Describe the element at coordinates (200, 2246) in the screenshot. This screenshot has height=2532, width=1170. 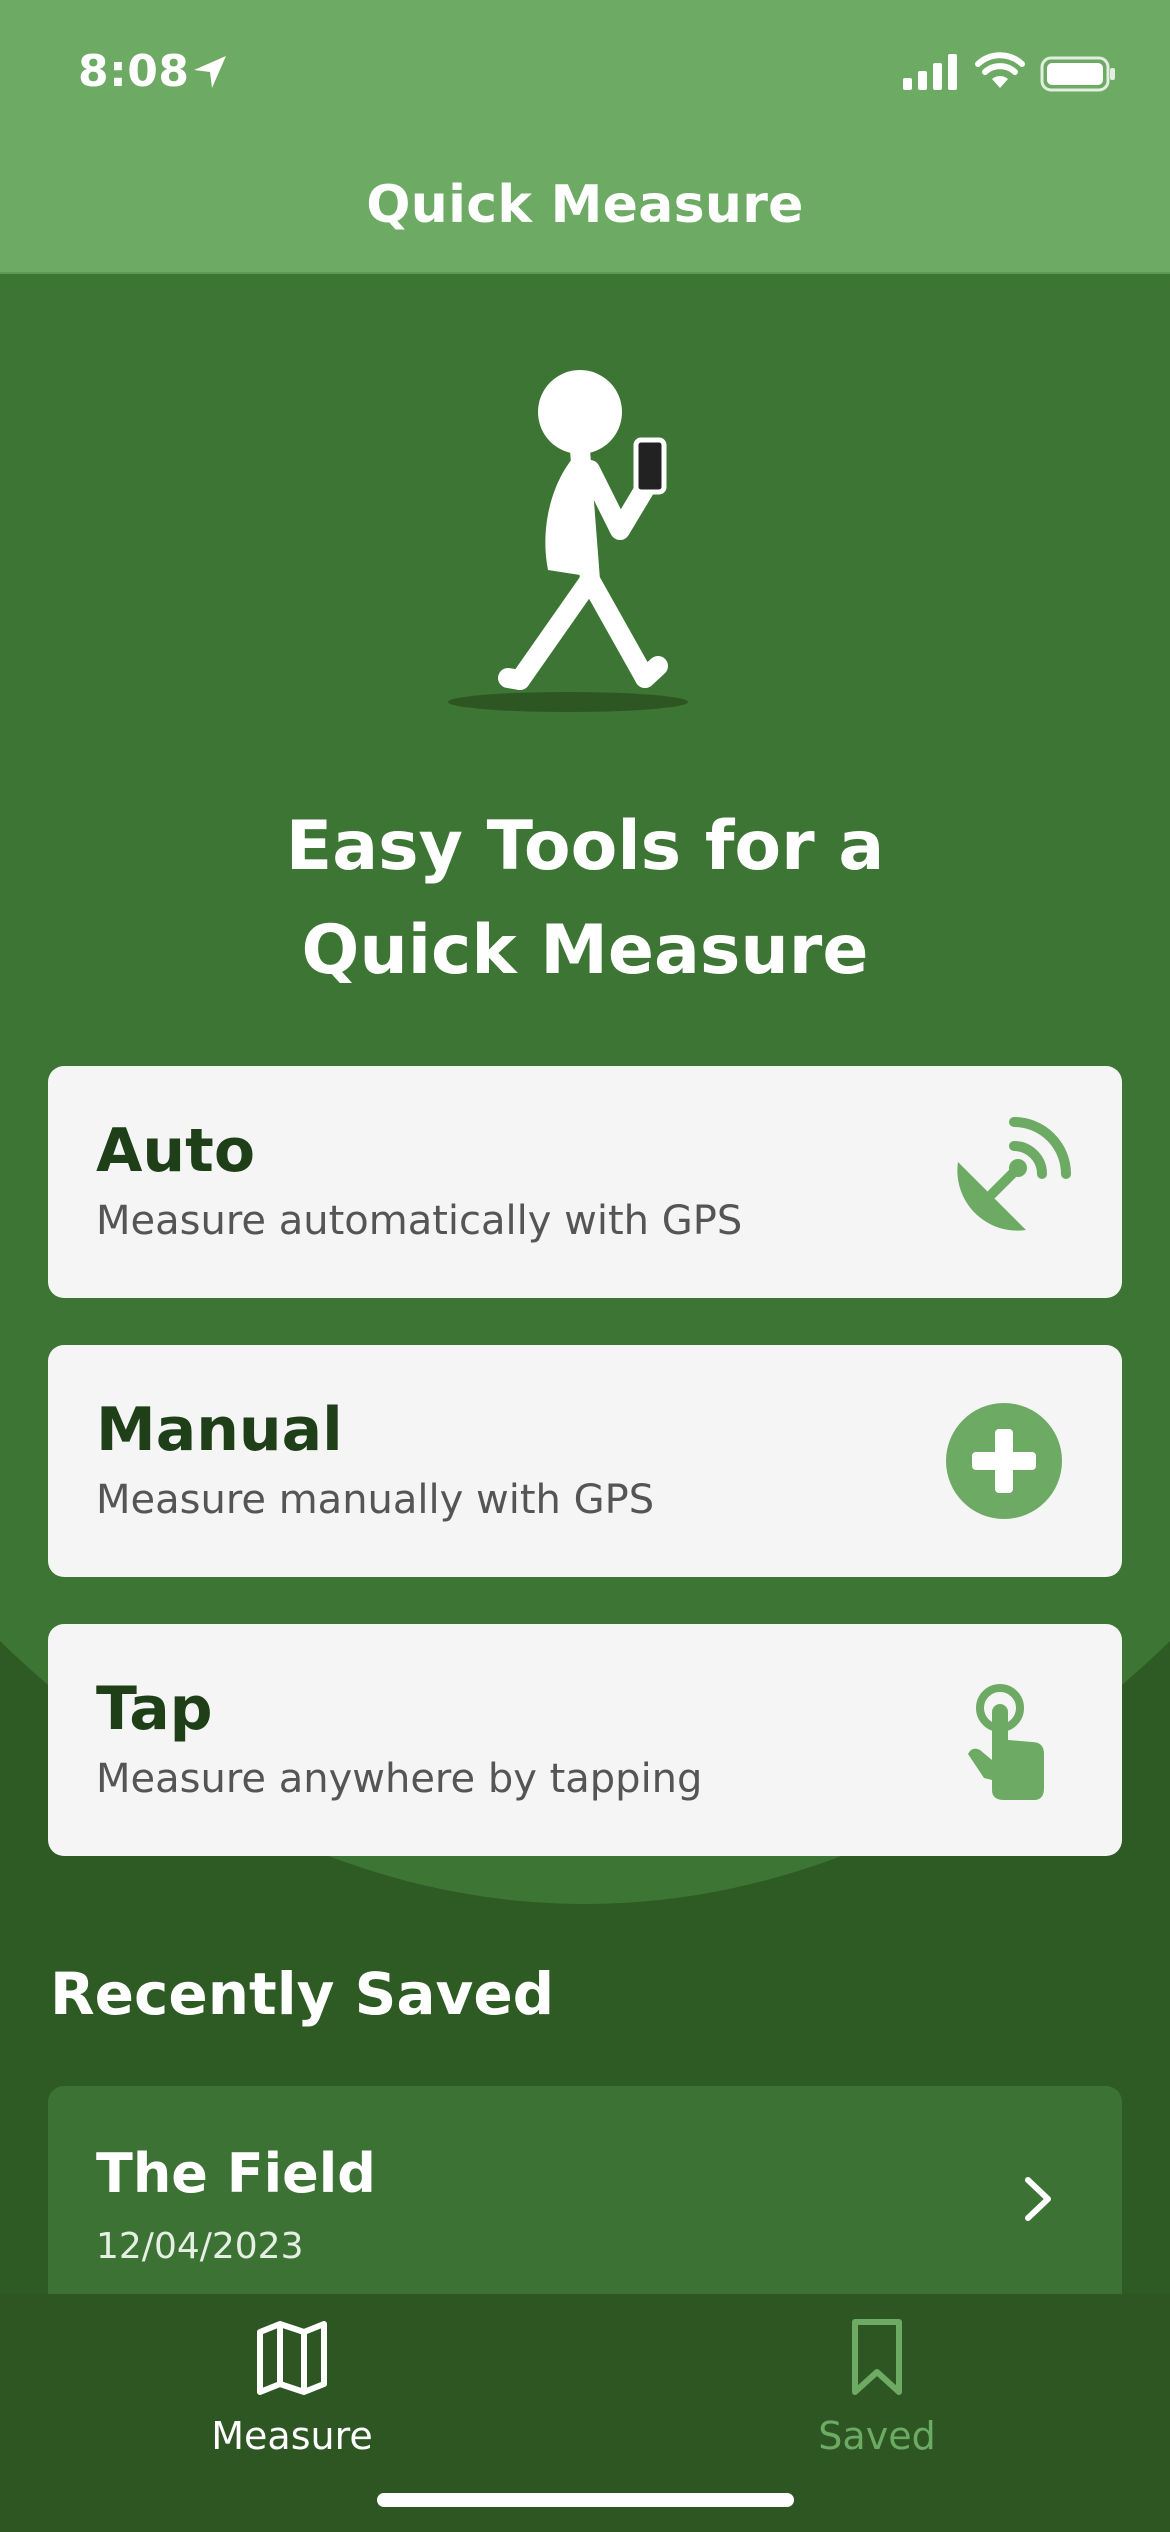
I see `saved-item-date: 12/04/2023` at that location.